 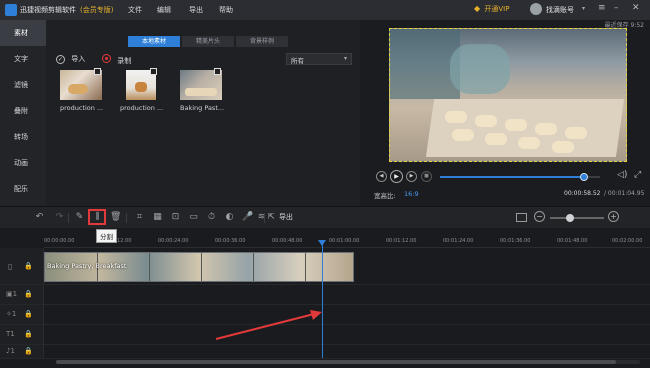 What do you see at coordinates (116, 59) in the screenshot?
I see `record-button: 录制` at bounding box center [116, 59].